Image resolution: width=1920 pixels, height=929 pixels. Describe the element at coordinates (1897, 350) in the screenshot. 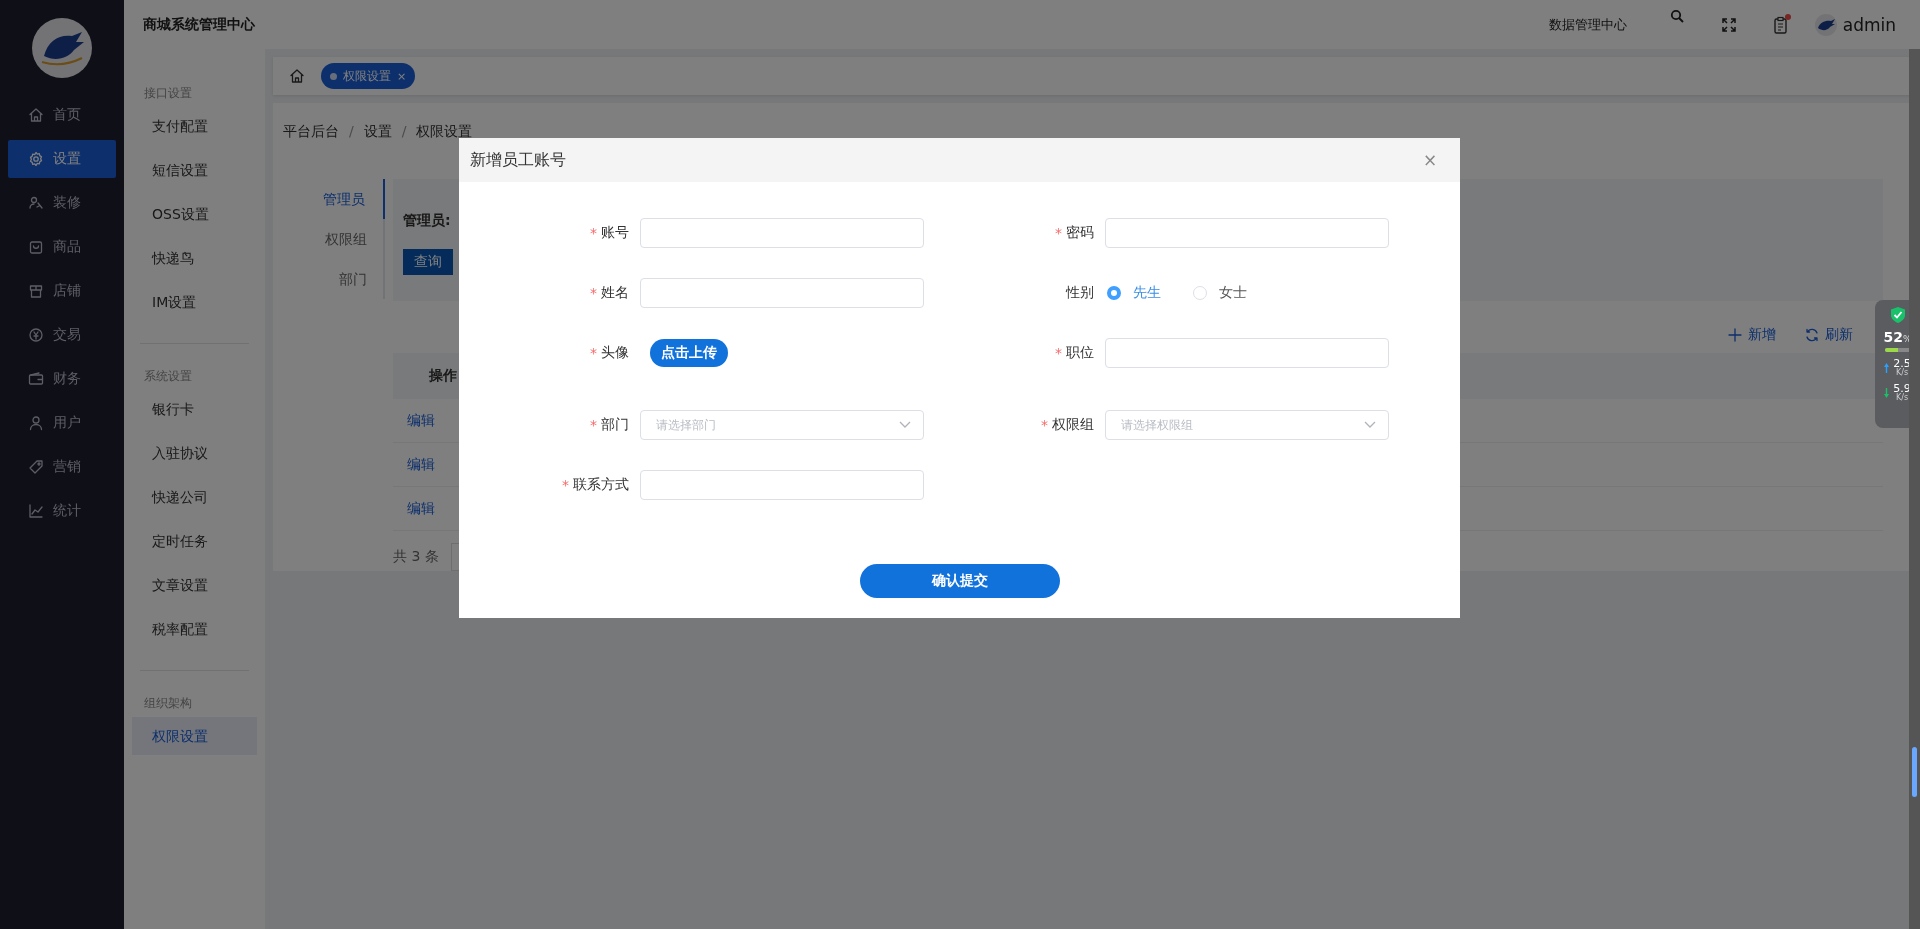

I see `usage-bar` at that location.